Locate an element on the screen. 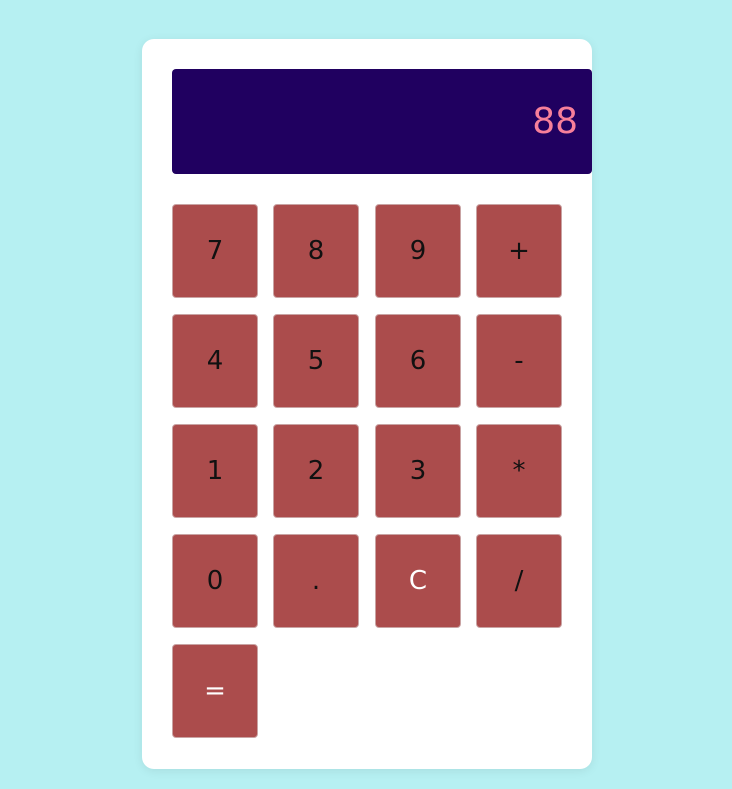 Image resolution: width=732 pixels, height=789 pixels. digit-9-button: 9 is located at coordinates (418, 251).